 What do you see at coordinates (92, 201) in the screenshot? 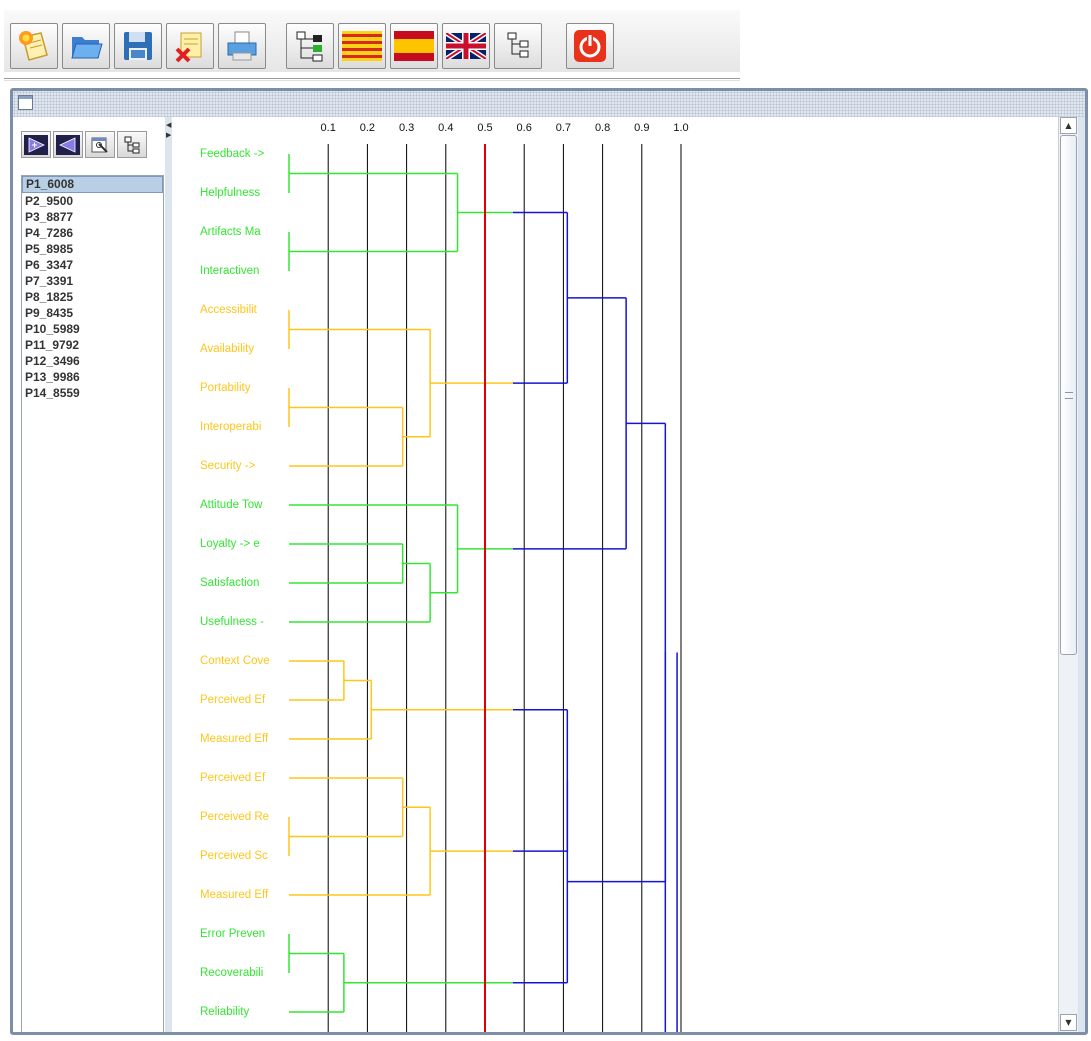
I see `participant-item: P2_9500` at bounding box center [92, 201].